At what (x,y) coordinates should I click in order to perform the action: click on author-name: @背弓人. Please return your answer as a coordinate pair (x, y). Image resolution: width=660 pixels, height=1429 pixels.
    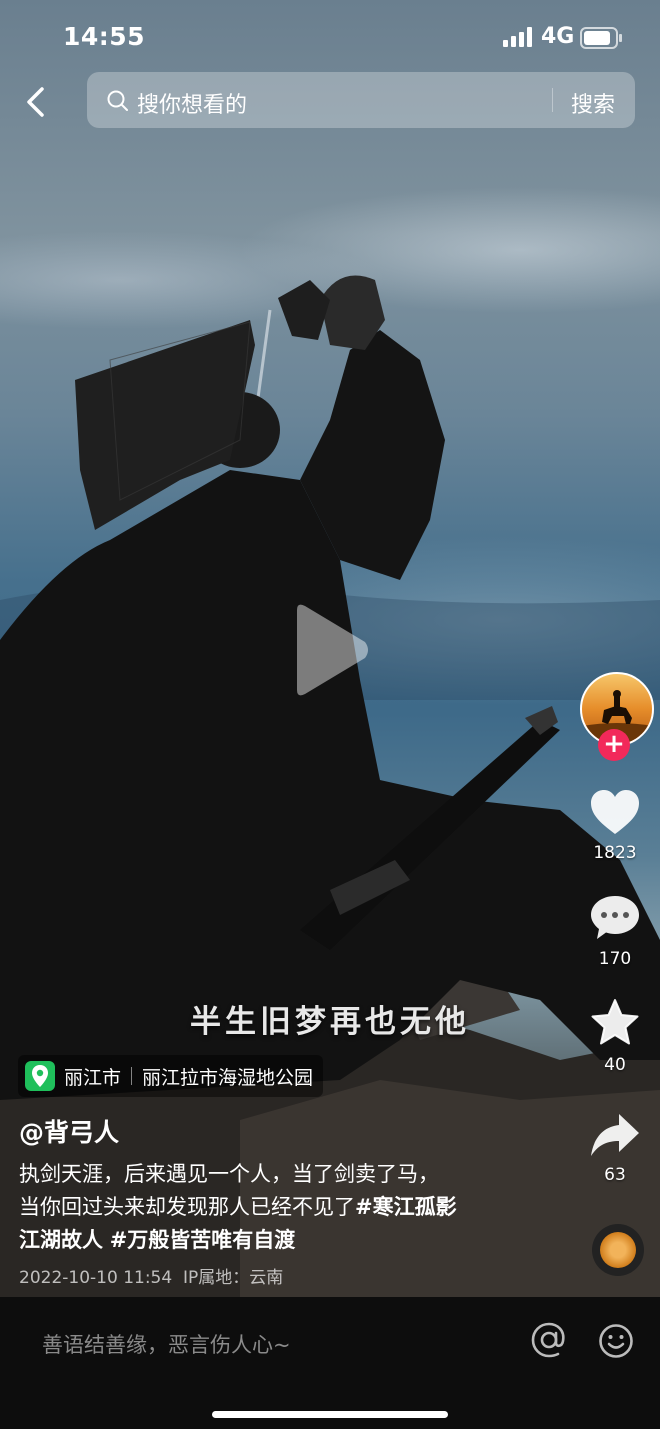
    Looking at the image, I should click on (69, 1131).